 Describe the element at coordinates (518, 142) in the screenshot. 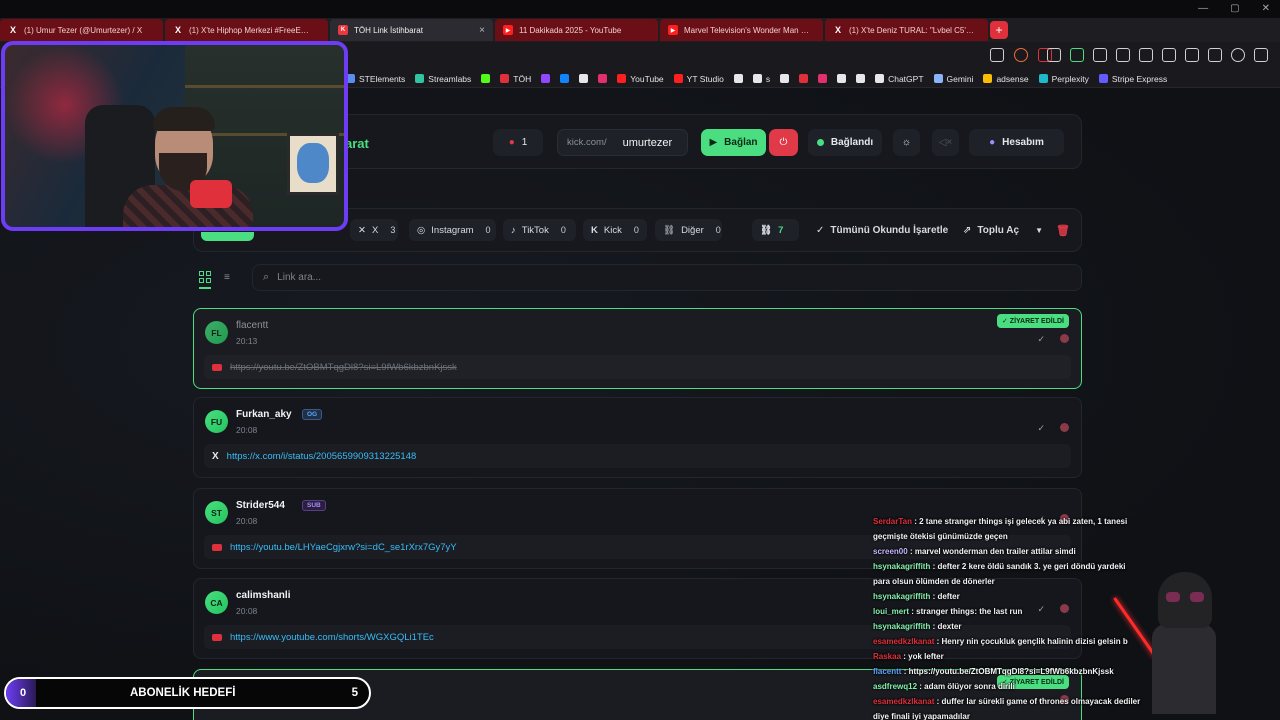

I see `viewer-count: ● 1` at that location.